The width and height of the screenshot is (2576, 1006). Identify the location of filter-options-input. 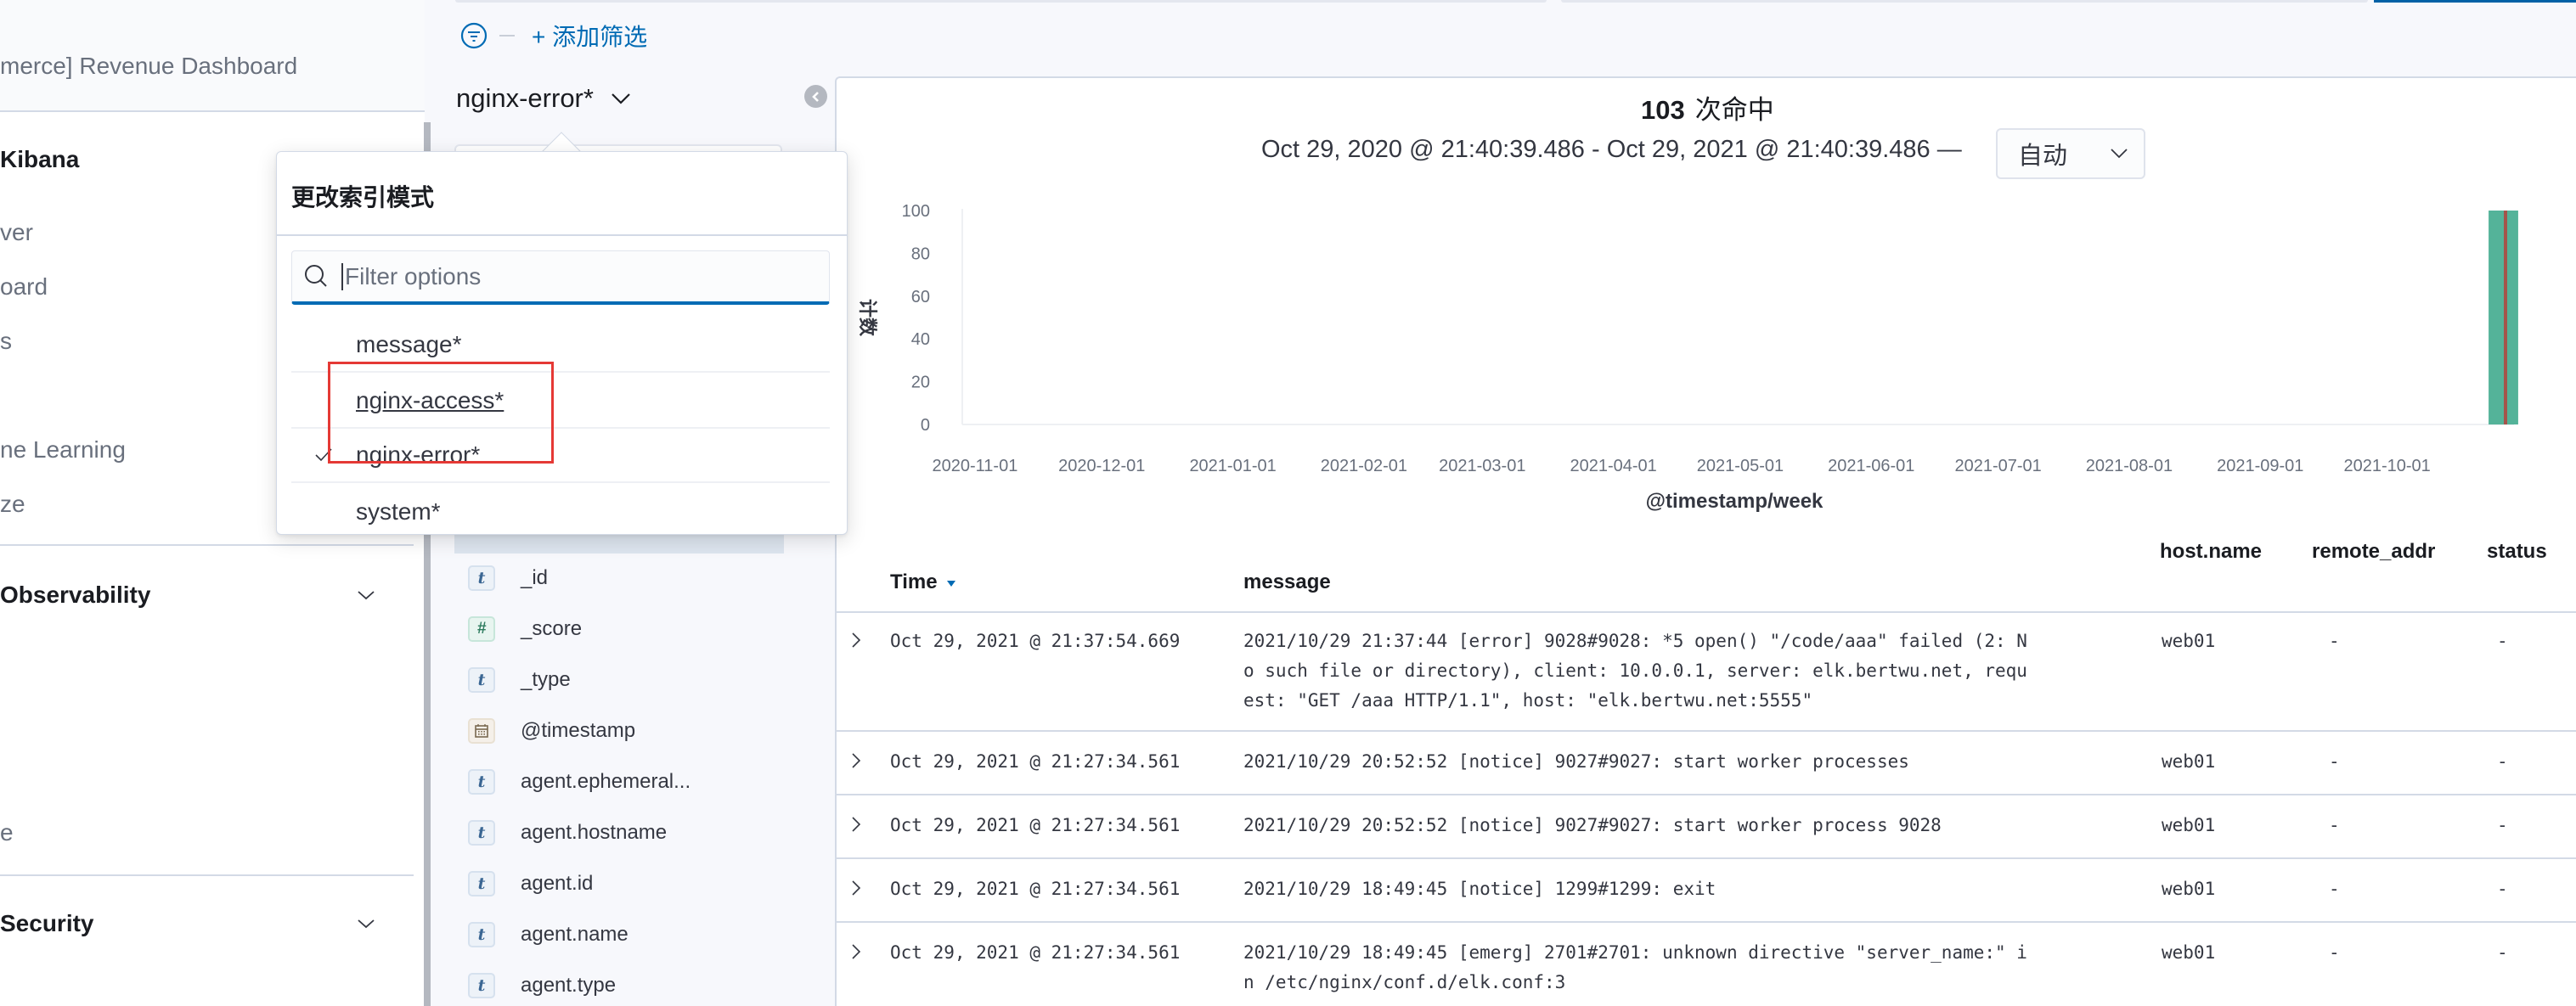
(579, 276).